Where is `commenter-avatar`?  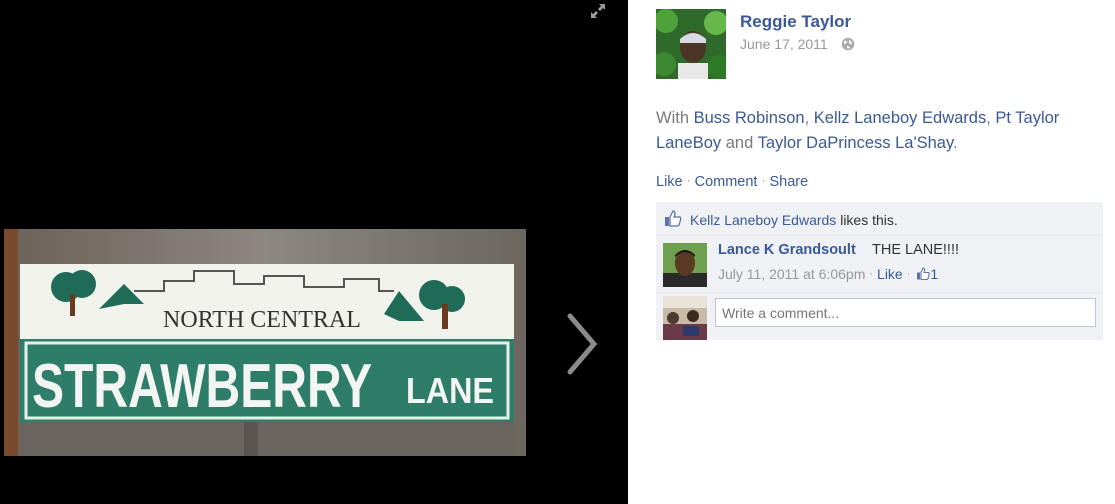 commenter-avatar is located at coordinates (685, 265).